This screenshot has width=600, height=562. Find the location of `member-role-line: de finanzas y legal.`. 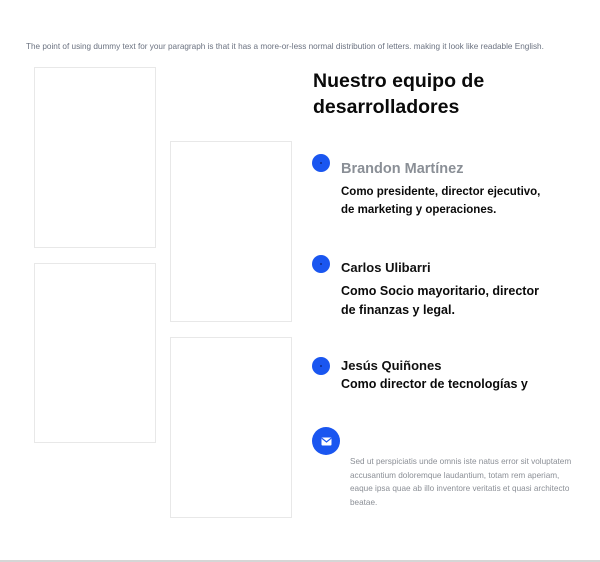

member-role-line: de finanzas y legal. is located at coordinates (398, 310).